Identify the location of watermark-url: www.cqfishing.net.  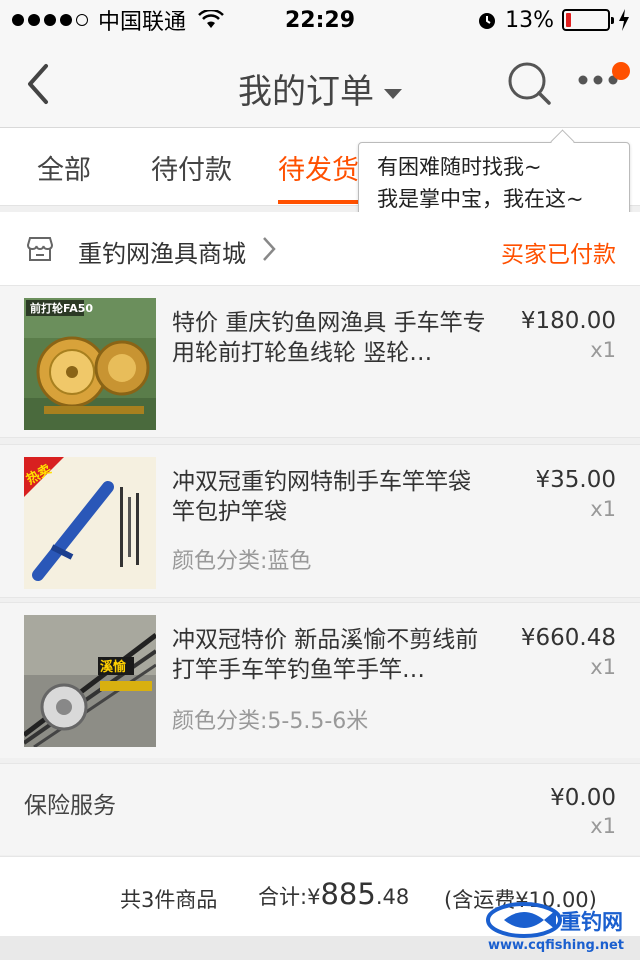
(556, 945).